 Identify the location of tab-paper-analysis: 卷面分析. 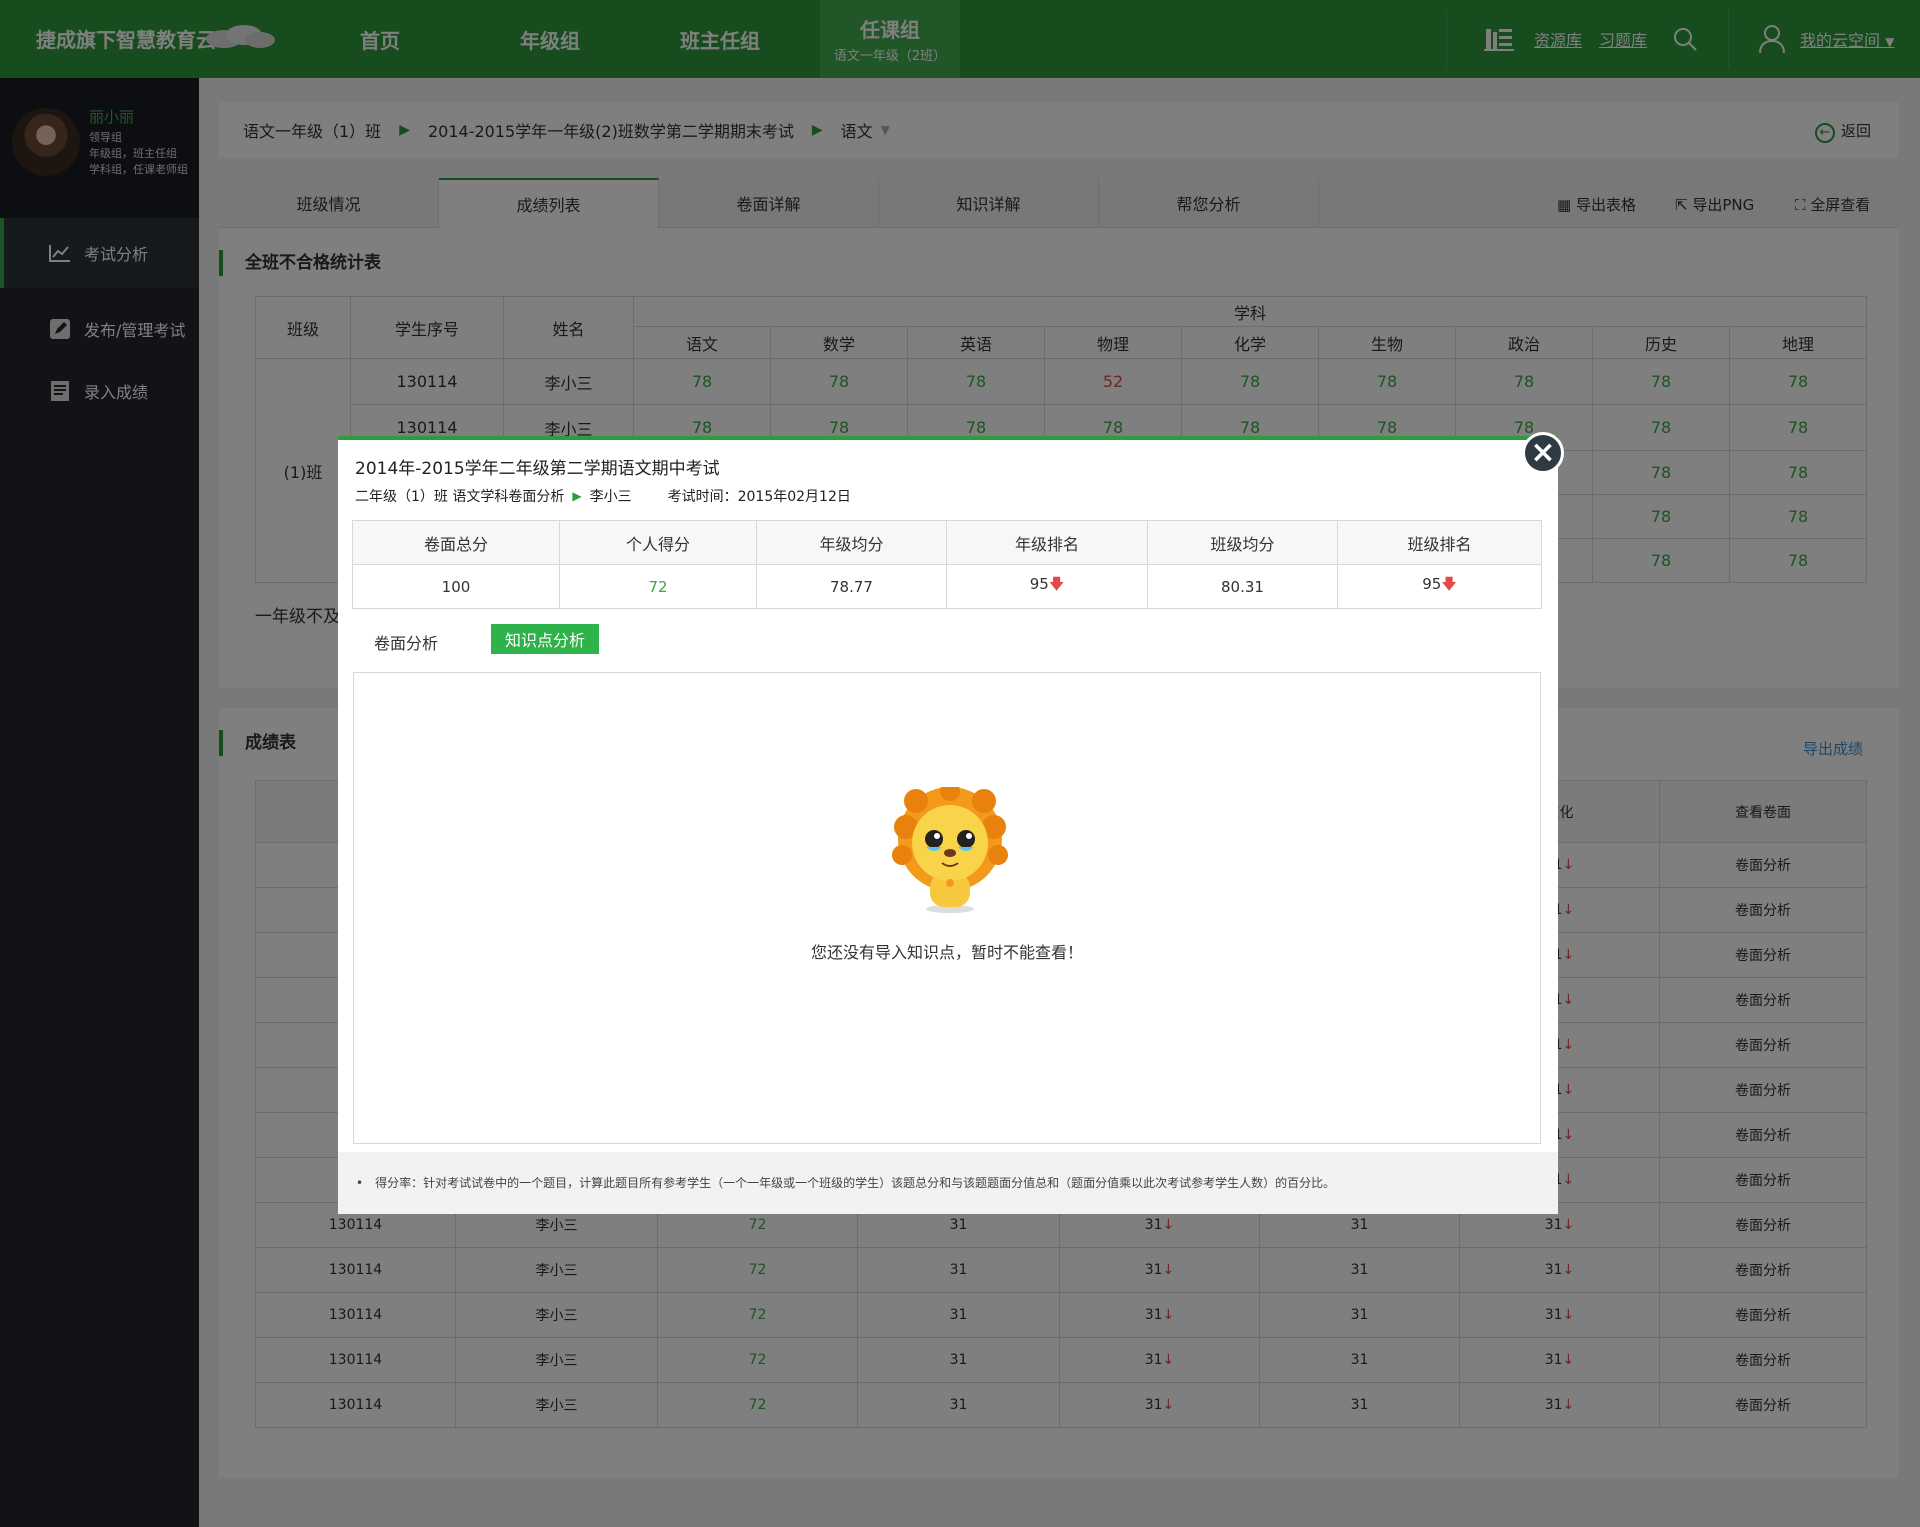
(406, 642).